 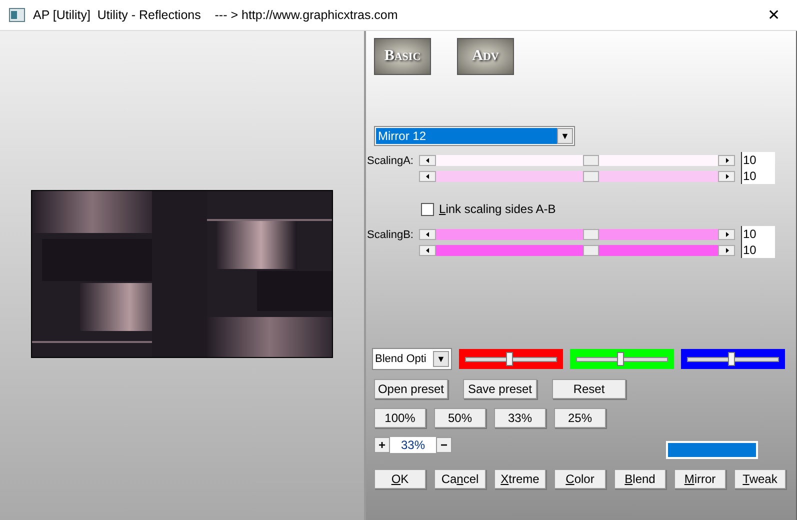 What do you see at coordinates (460, 418) in the screenshot?
I see `zoom-button: 50%` at bounding box center [460, 418].